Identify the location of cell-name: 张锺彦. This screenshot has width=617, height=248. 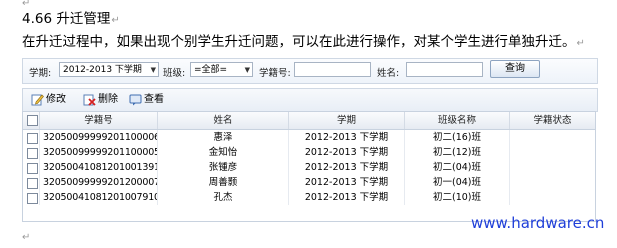
(223, 167).